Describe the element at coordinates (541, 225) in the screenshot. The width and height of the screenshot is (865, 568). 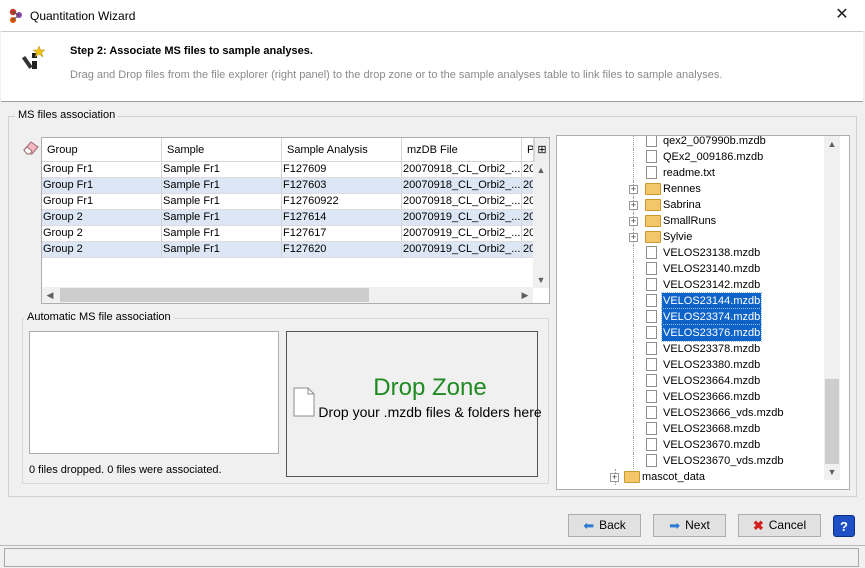
I see `table-vertical-scrollbar: ▲ ▼` at that location.